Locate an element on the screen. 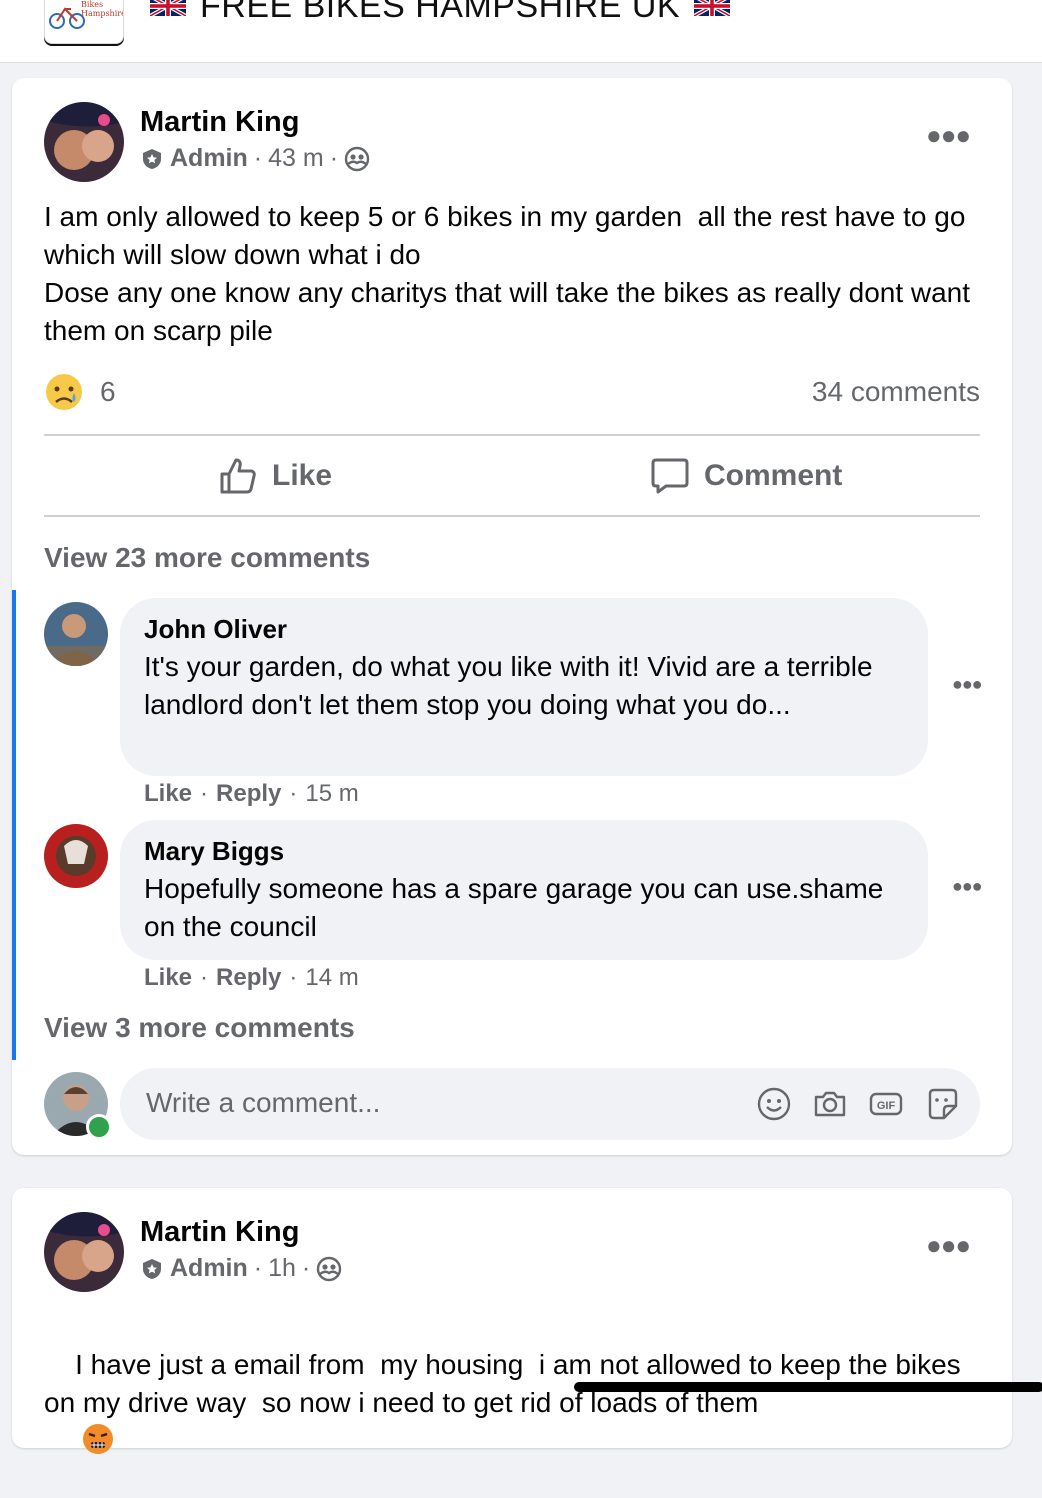 This screenshot has width=1042, height=1498. group-title-text: FREE BIKES HAMPSHIRE UK is located at coordinates (440, 12).